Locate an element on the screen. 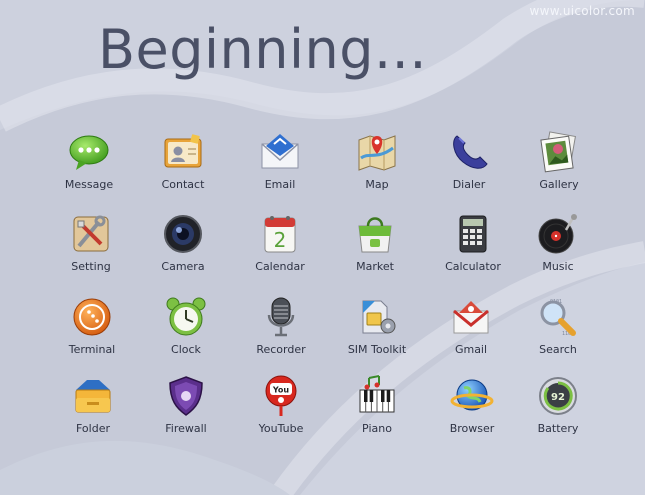  app-label: Gmail is located at coordinates (471, 349).